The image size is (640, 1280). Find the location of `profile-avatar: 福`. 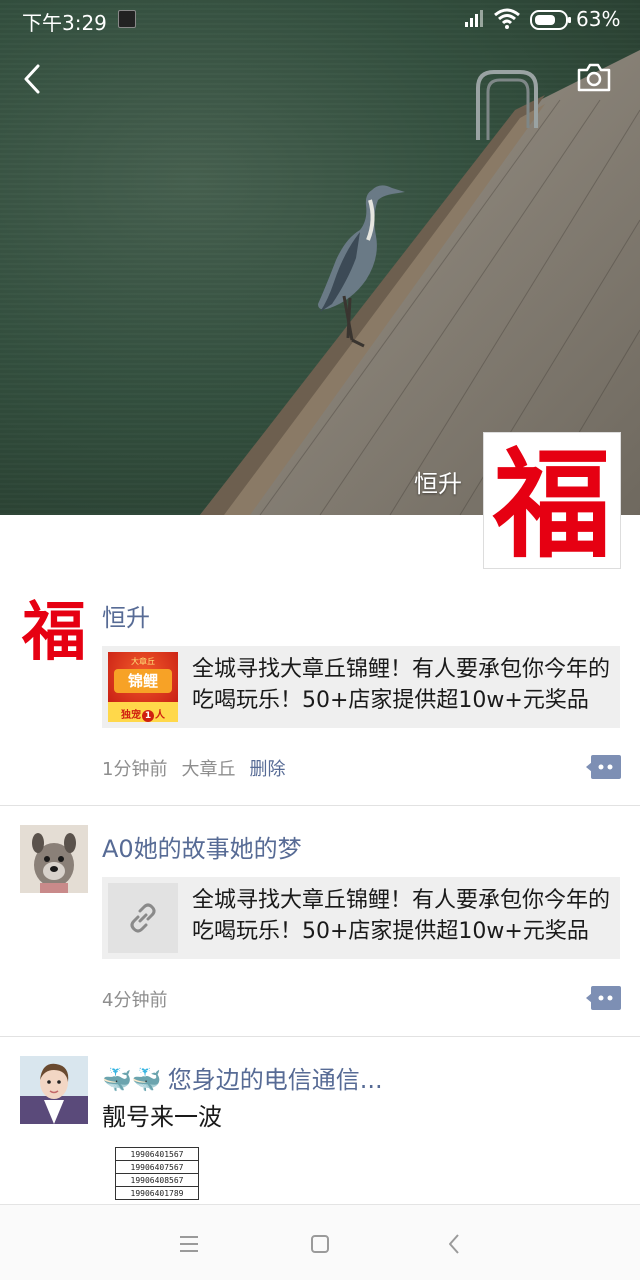

profile-avatar: 福 is located at coordinates (552, 500).